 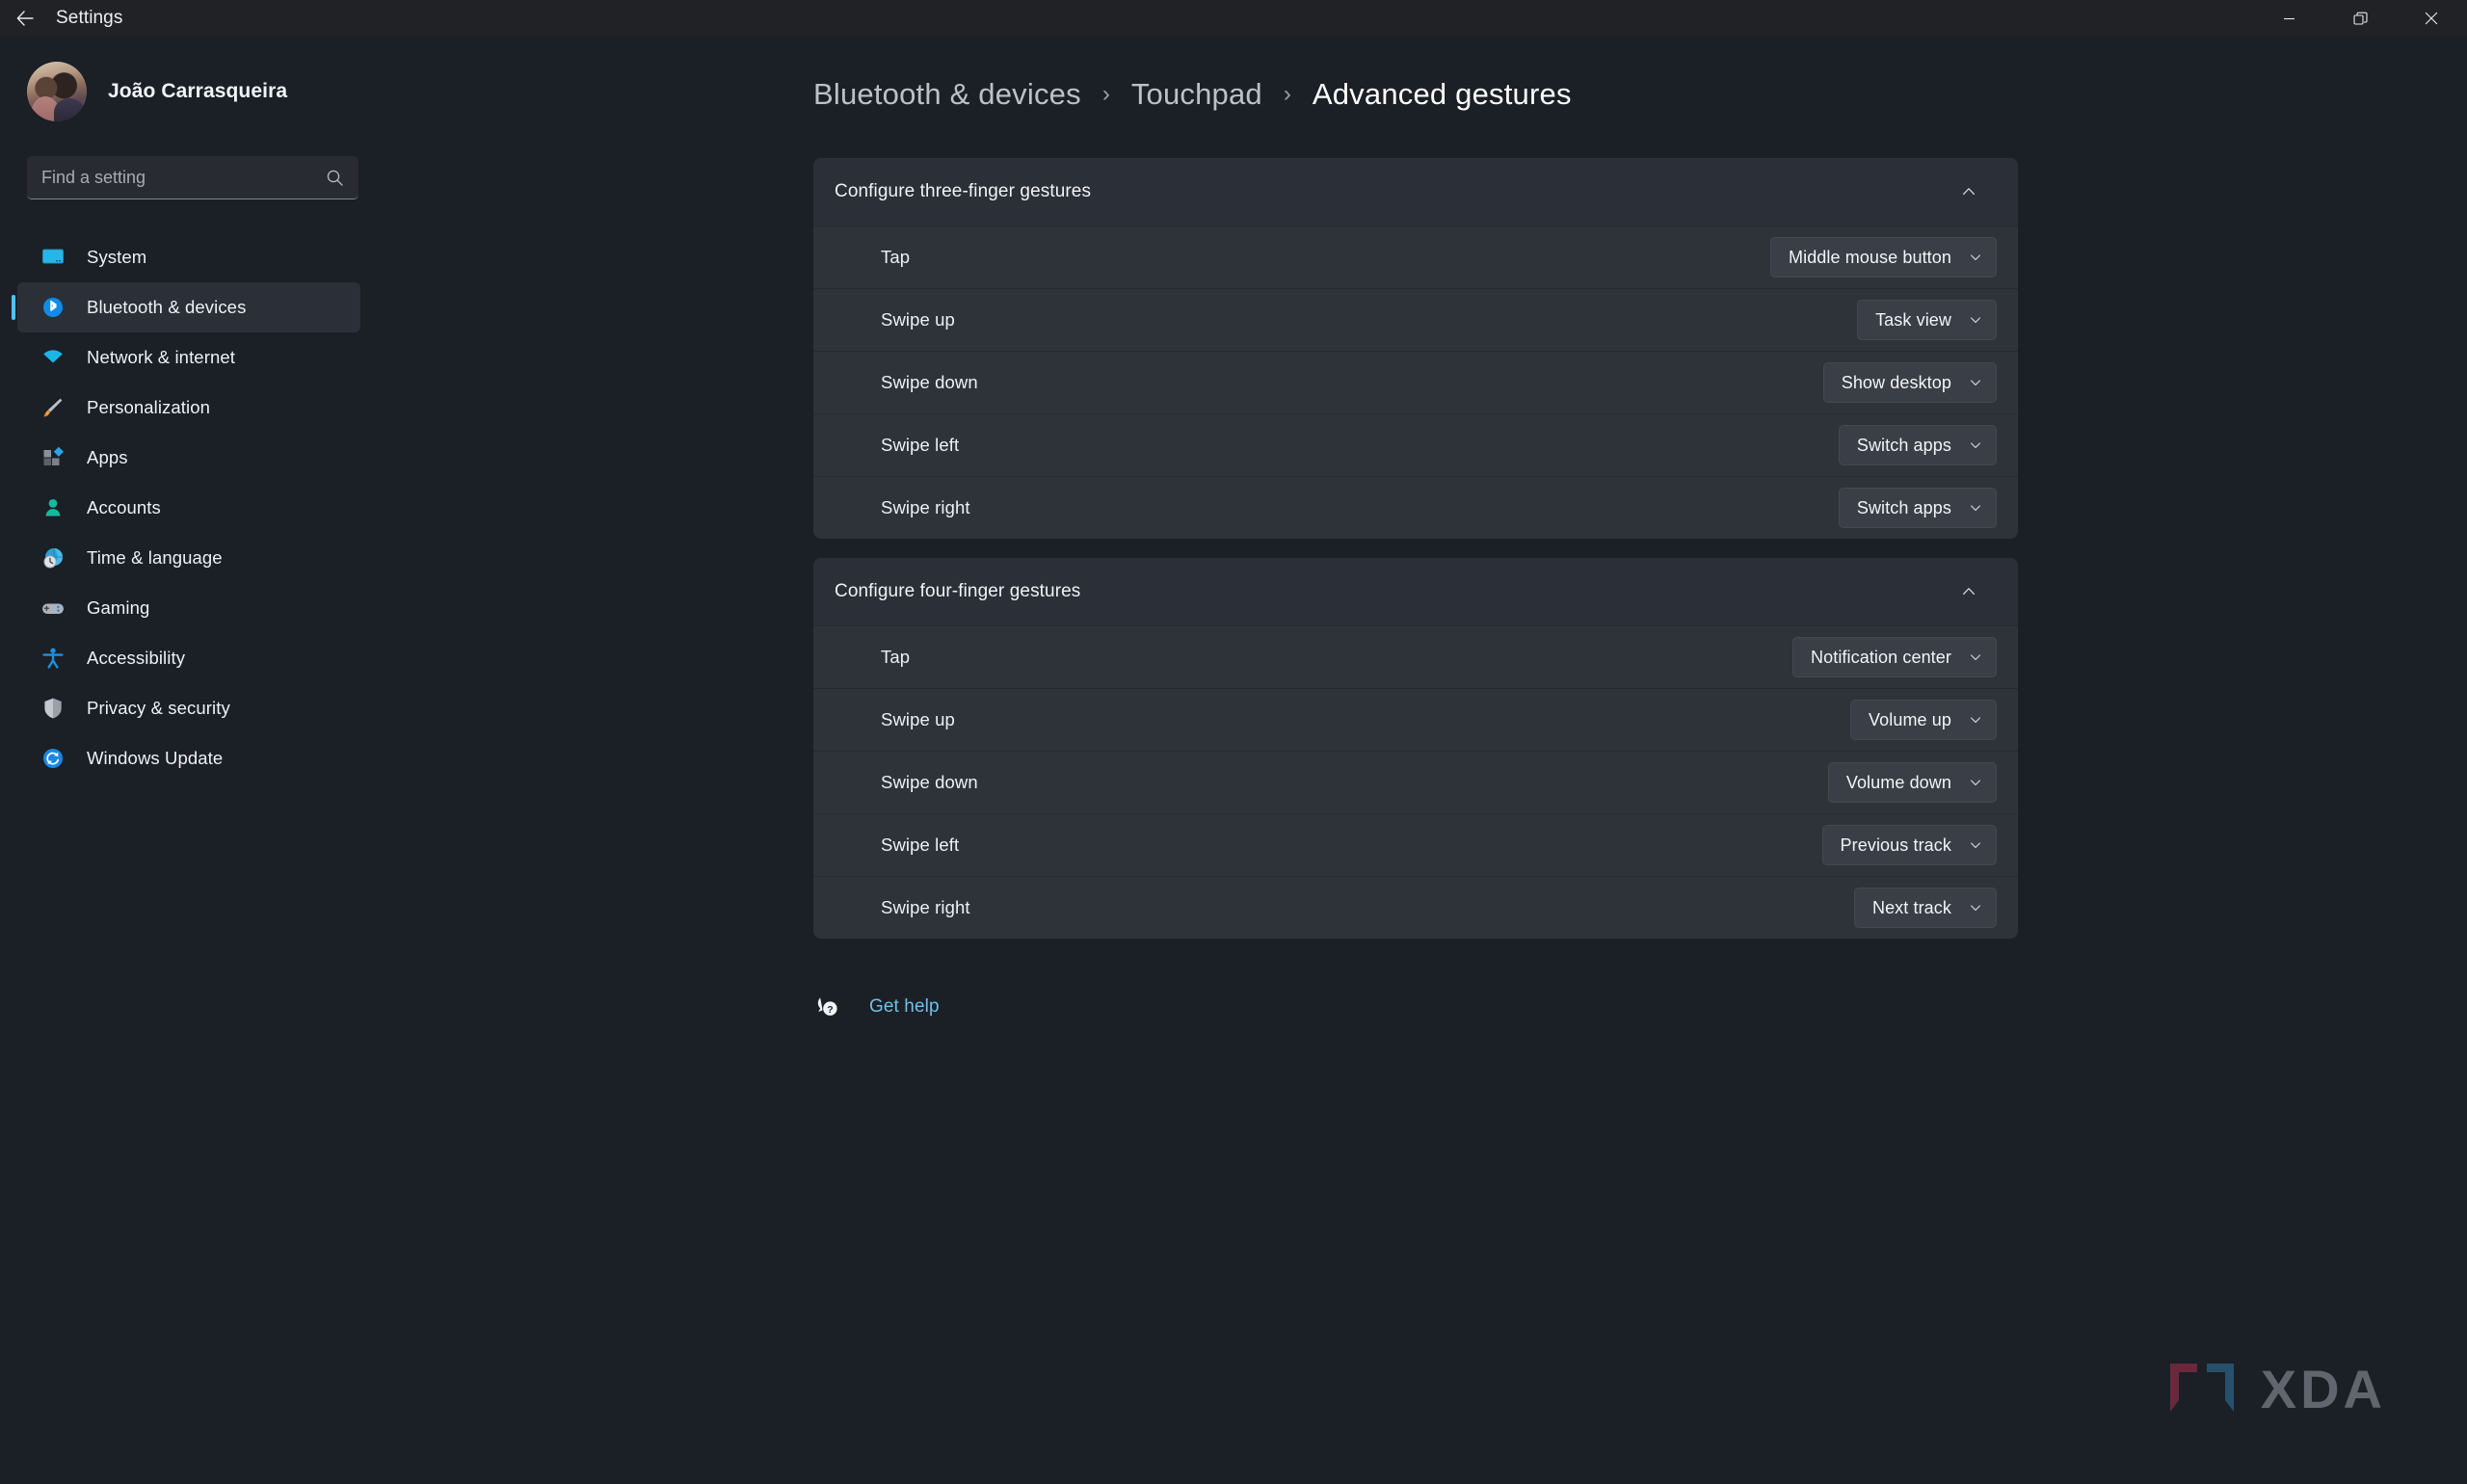 I want to click on dropdown-value: Next track, so click(x=1911, y=907).